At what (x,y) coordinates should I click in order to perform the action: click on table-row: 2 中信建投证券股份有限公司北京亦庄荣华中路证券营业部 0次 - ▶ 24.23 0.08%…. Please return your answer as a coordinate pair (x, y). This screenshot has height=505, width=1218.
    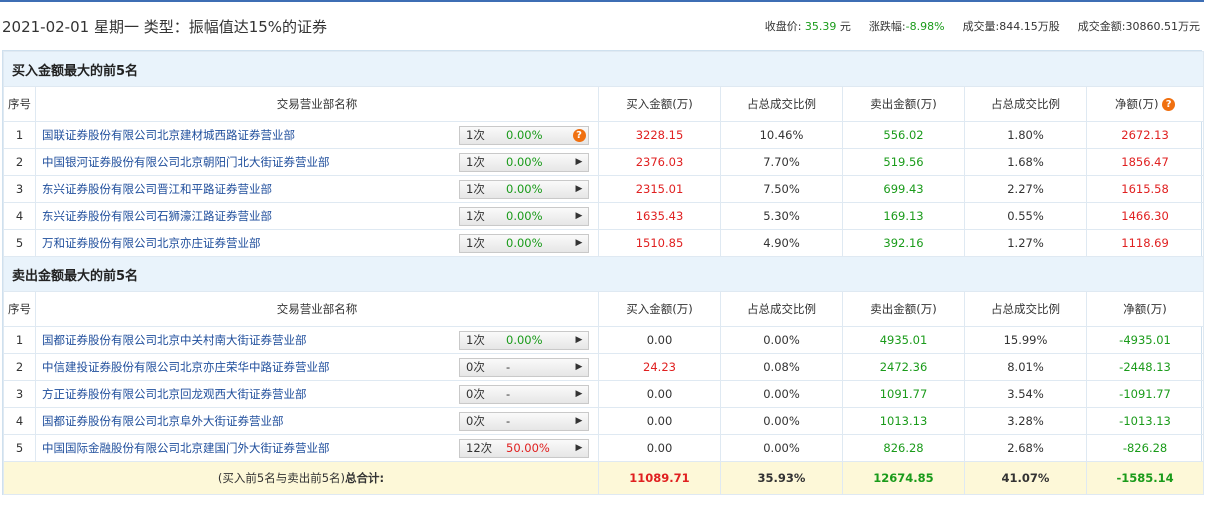
    Looking at the image, I should click on (604, 367).